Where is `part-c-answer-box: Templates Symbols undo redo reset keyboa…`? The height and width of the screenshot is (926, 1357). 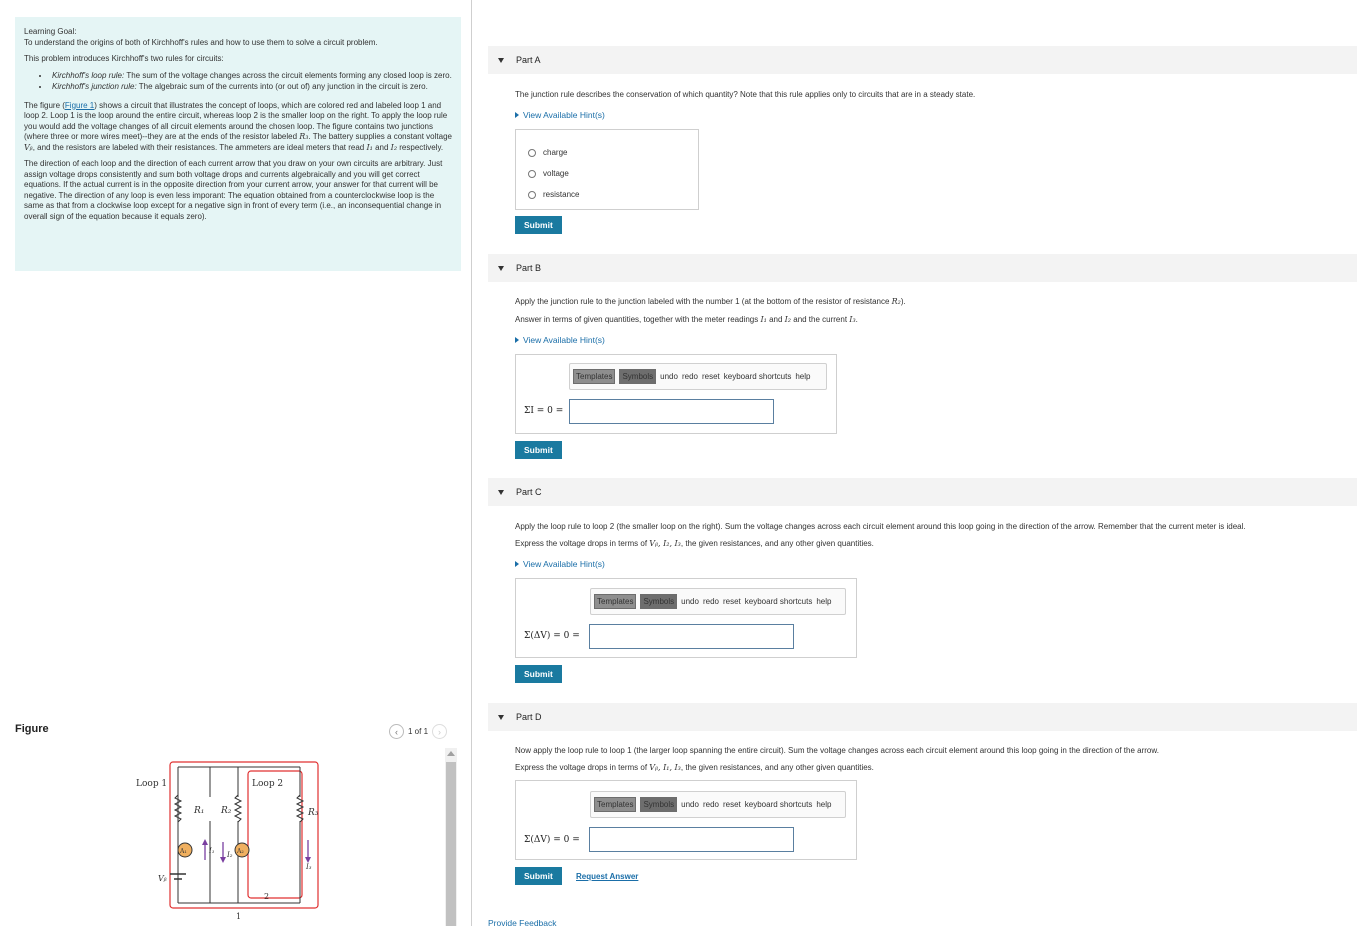
part-c-answer-box: Templates Symbols undo redo reset keyboa… is located at coordinates (686, 618).